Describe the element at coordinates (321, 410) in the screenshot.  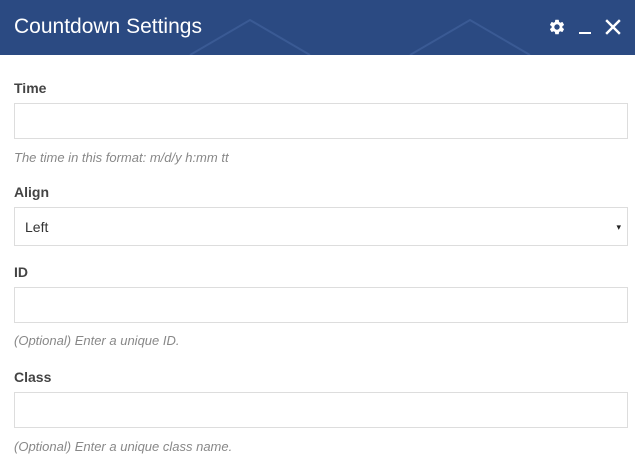
I see `class-input` at that location.